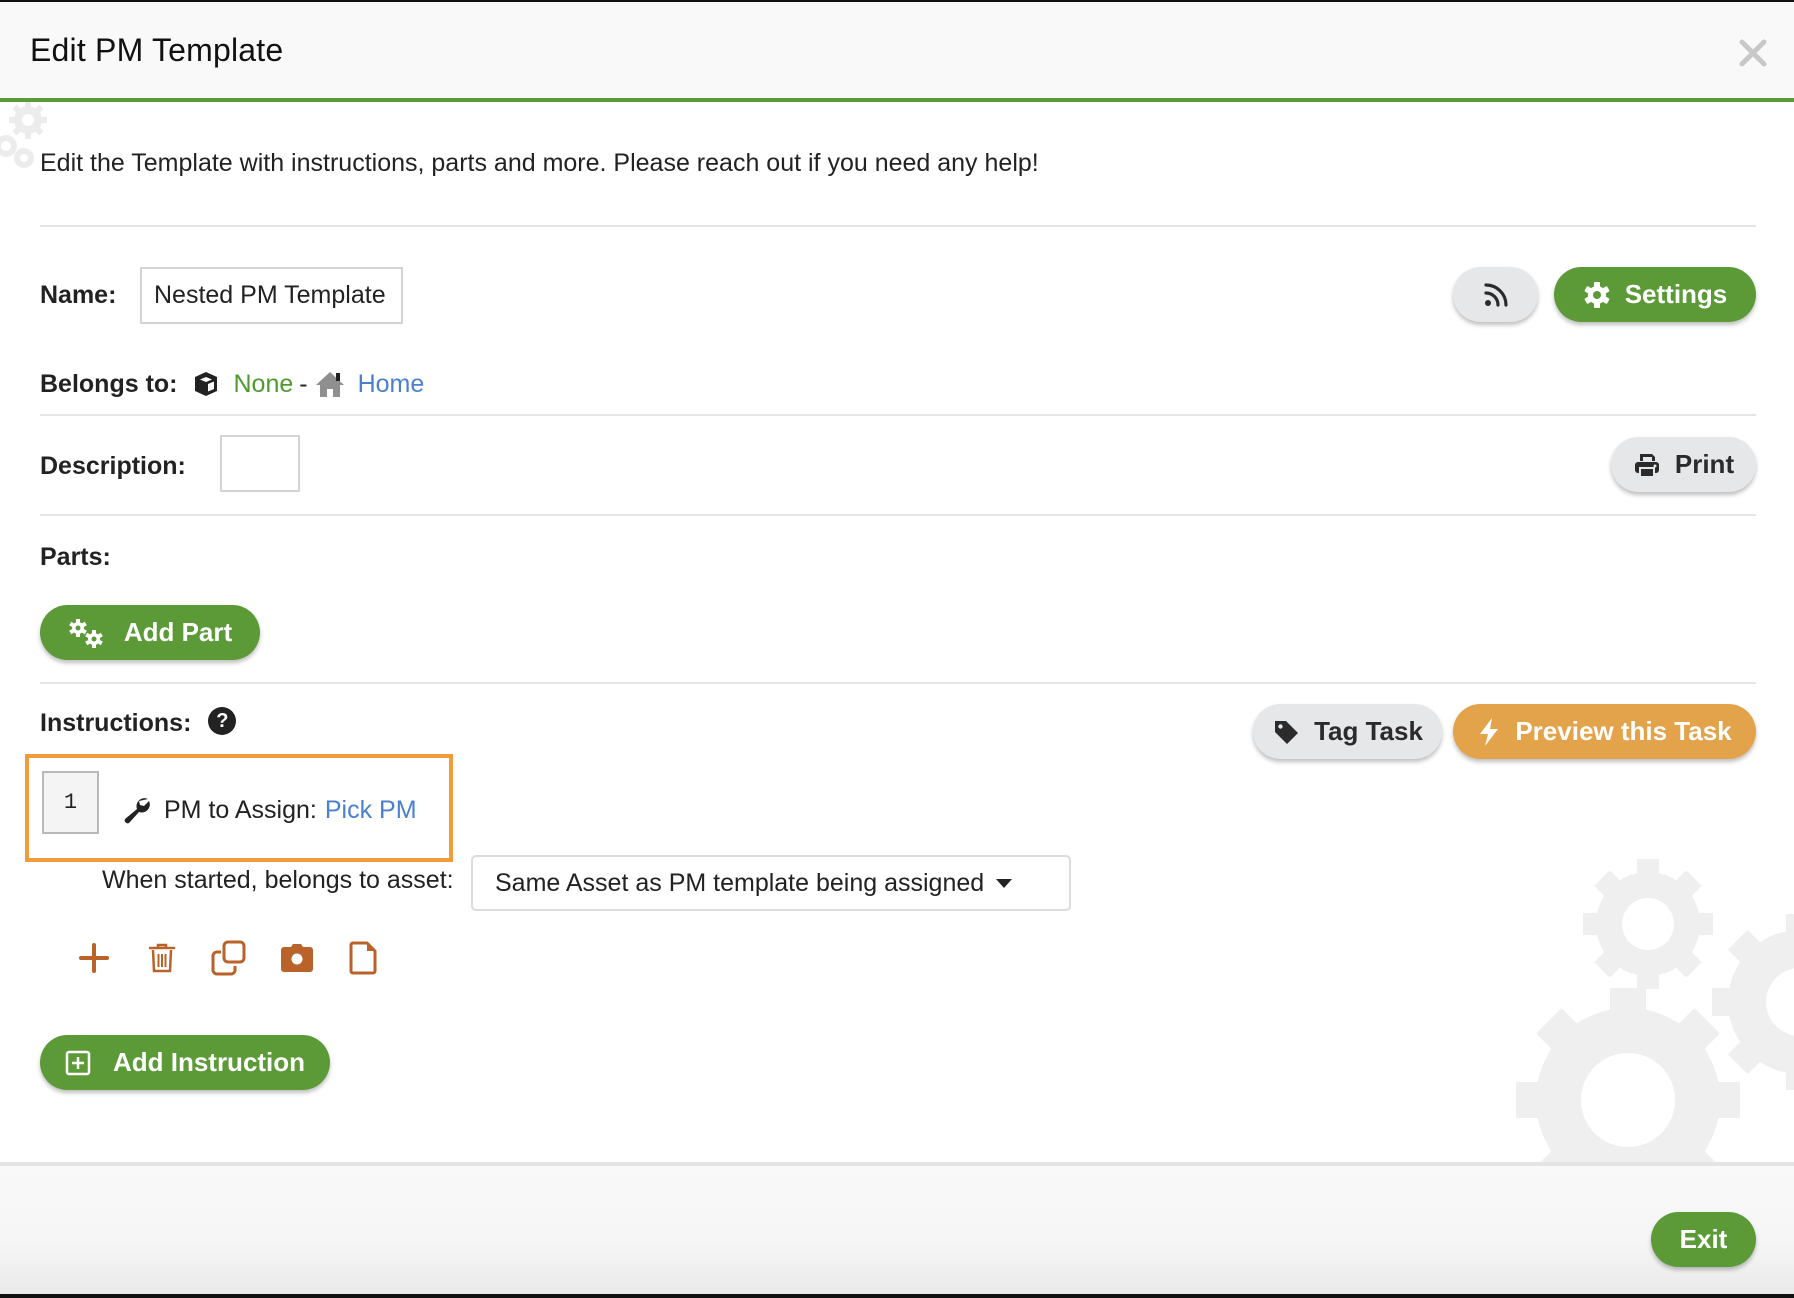 The height and width of the screenshot is (1298, 1794). Describe the element at coordinates (329, 384) in the screenshot. I see `home-icon` at that location.